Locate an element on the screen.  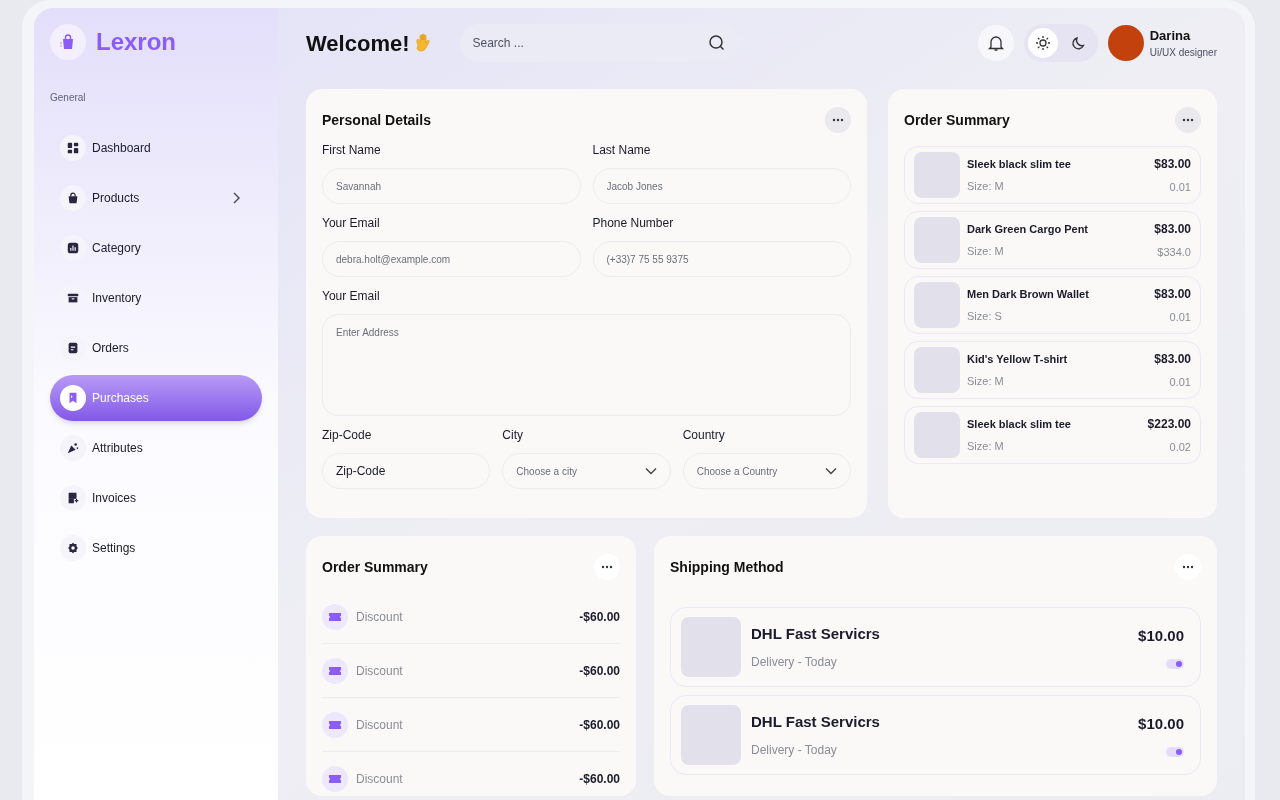
section-label: General is located at coordinates (68, 98).